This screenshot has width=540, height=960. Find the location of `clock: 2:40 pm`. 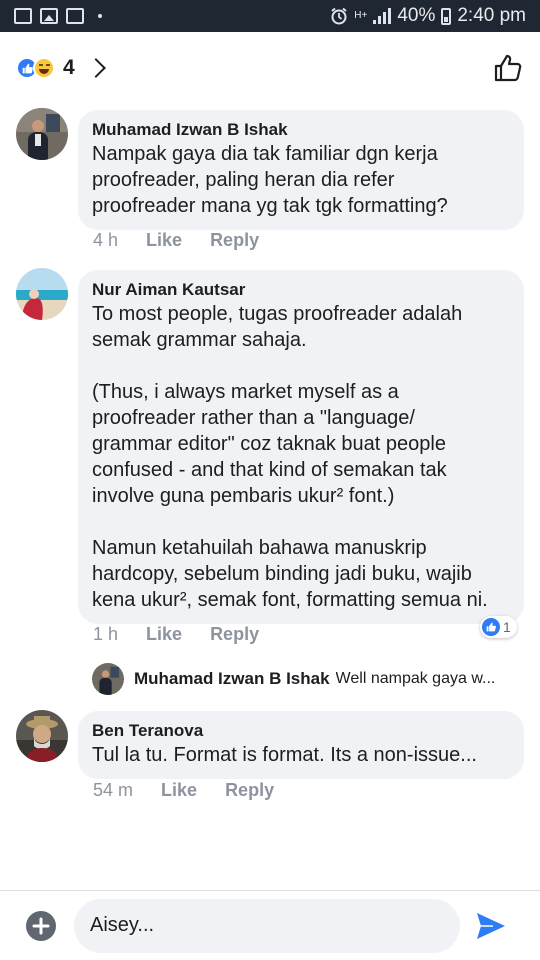

clock: 2:40 pm is located at coordinates (491, 15).